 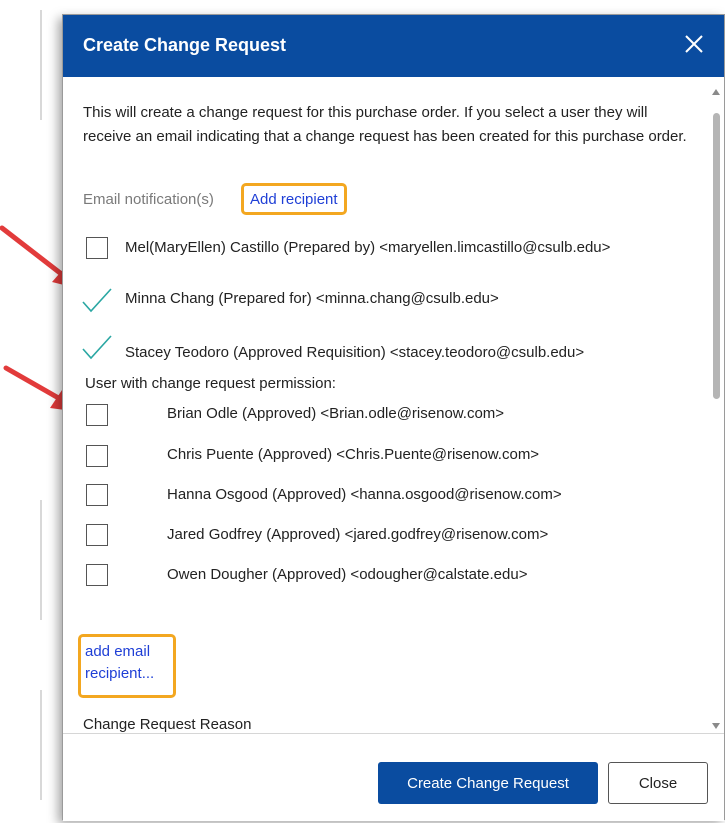 I want to click on close-icon, so click(x=694, y=44).